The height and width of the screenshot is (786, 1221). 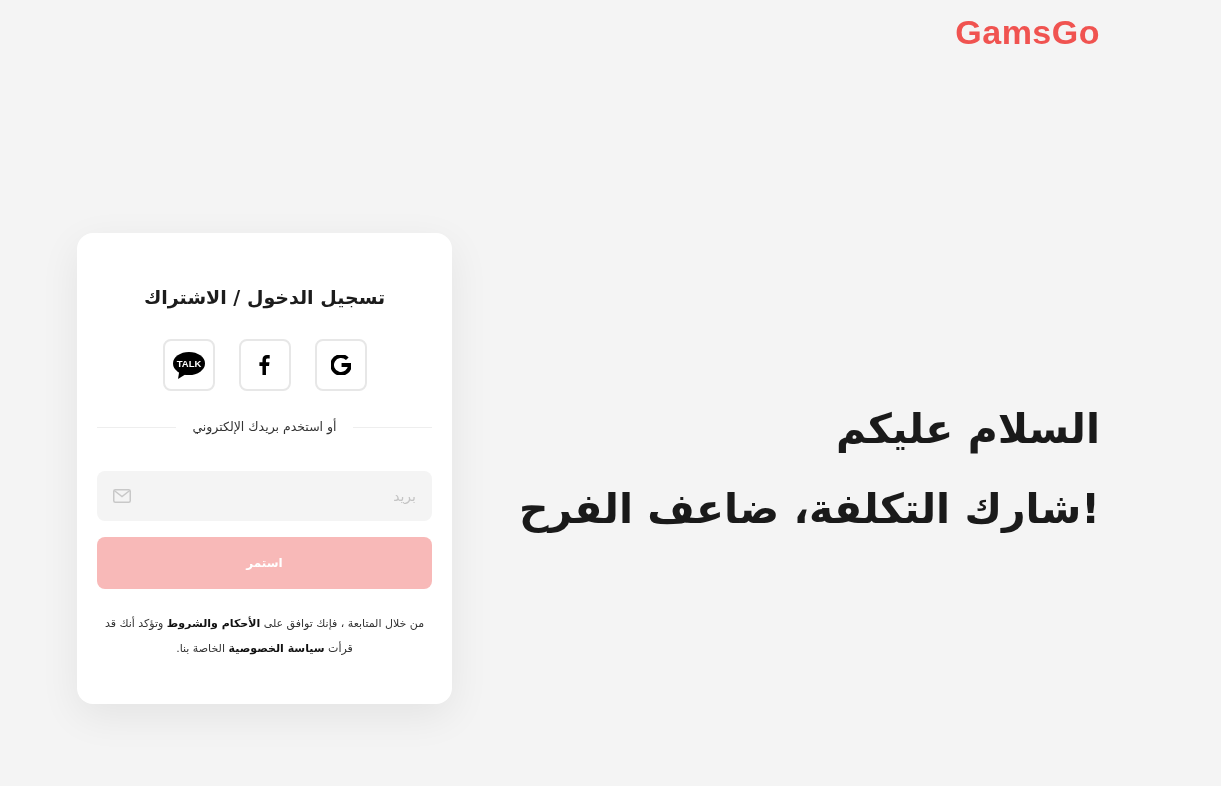 I want to click on greeting-heading: السلام عليكم, so click(x=967, y=429).